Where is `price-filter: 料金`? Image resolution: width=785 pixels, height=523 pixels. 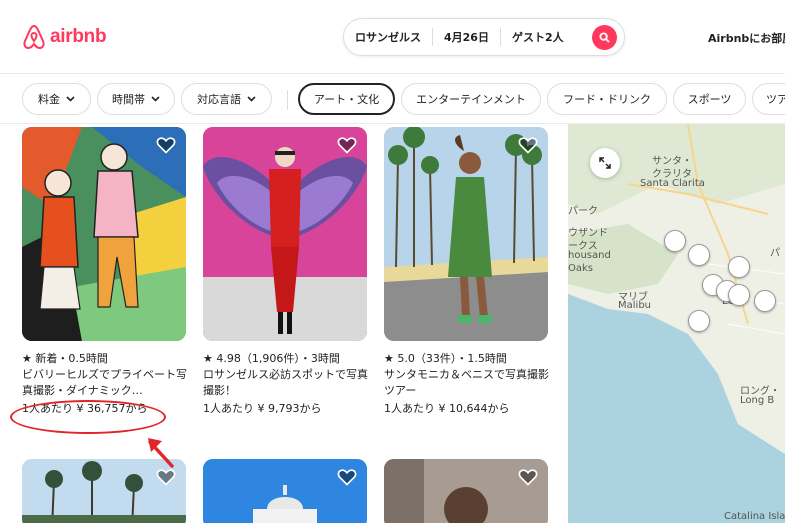 price-filter: 料金 is located at coordinates (56, 99).